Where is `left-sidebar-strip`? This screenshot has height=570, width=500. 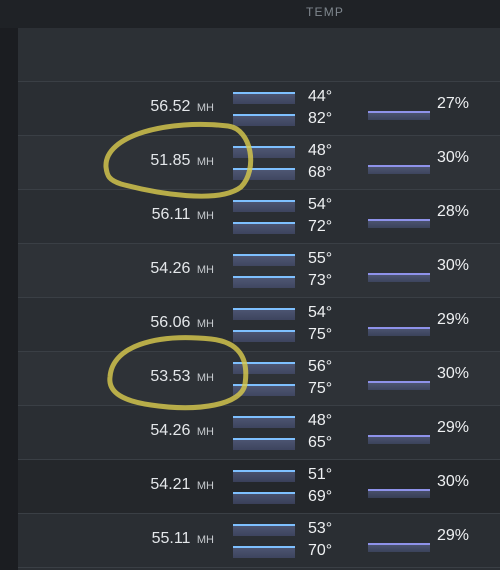 left-sidebar-strip is located at coordinates (9, 285).